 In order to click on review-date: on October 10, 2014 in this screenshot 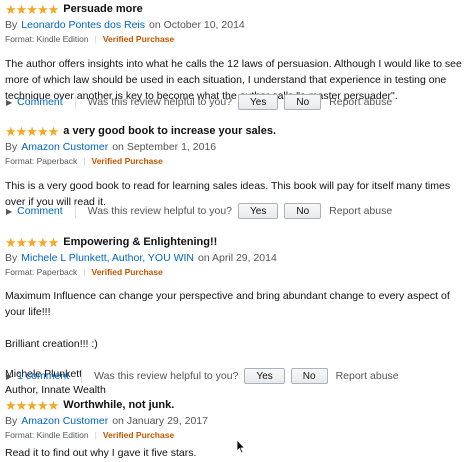, I will do `click(197, 25)`.